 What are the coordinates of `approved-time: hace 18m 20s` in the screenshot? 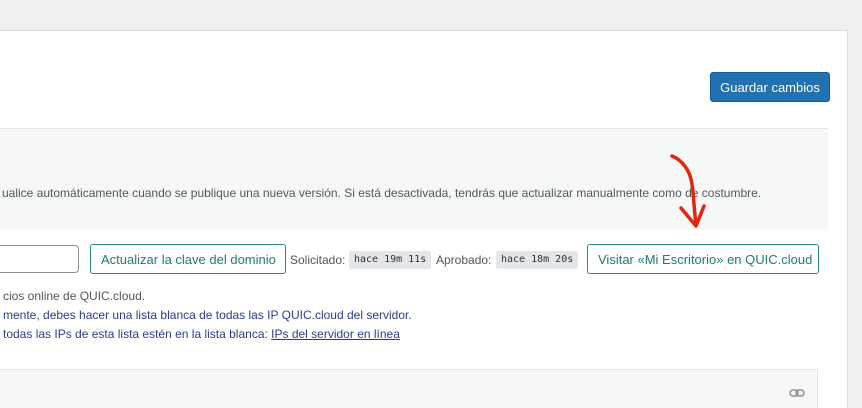 It's located at (537, 260).